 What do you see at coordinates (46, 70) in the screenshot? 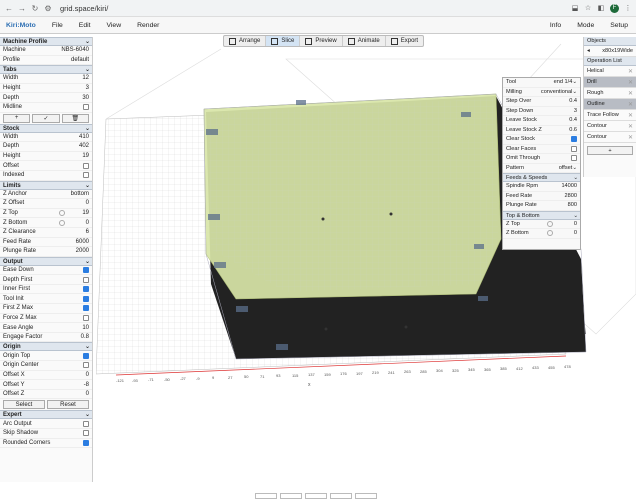
I see `section-tabs: Tabs ⌄` at bounding box center [46, 70].